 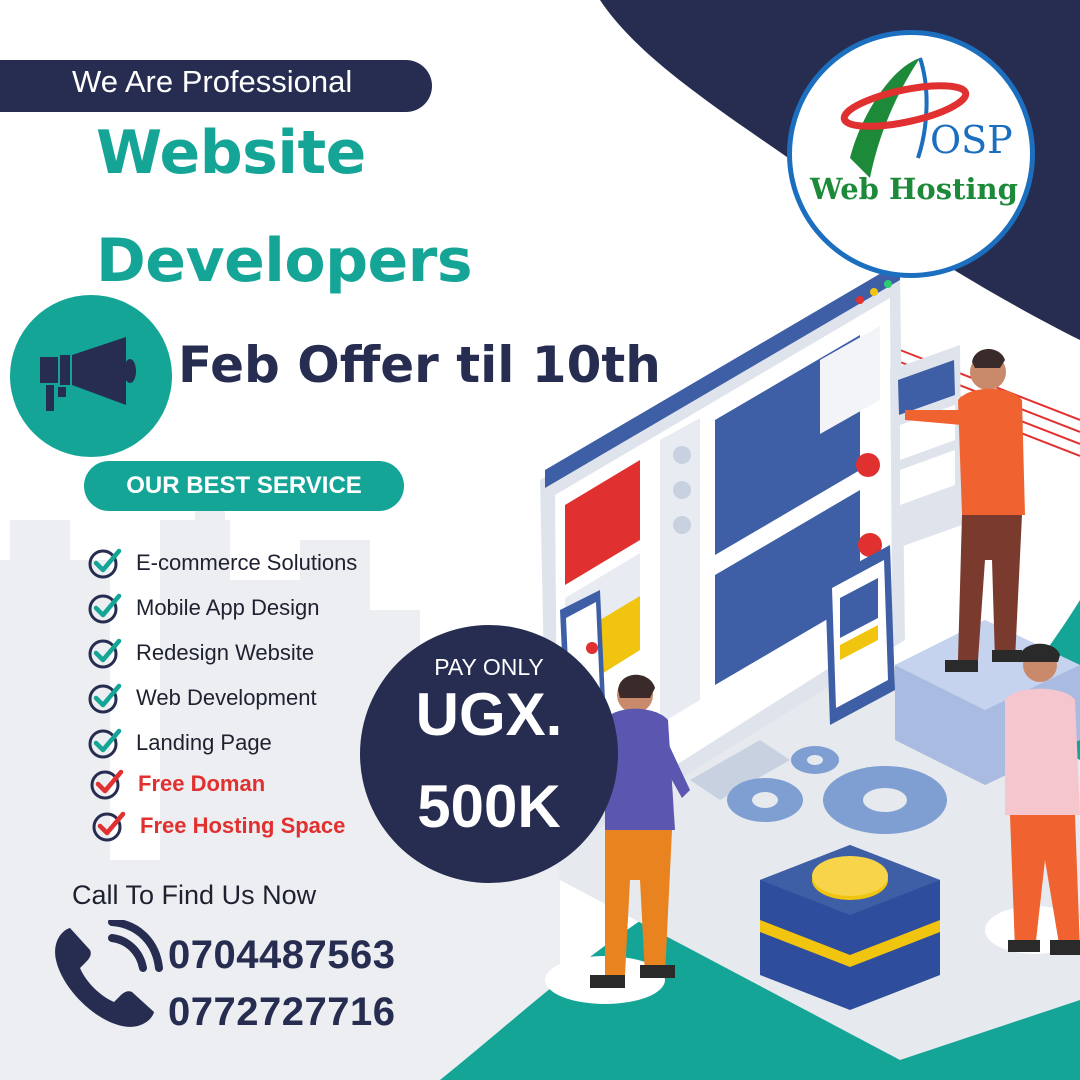 I want to click on service-item-label: Landing Page, so click(x=204, y=742).